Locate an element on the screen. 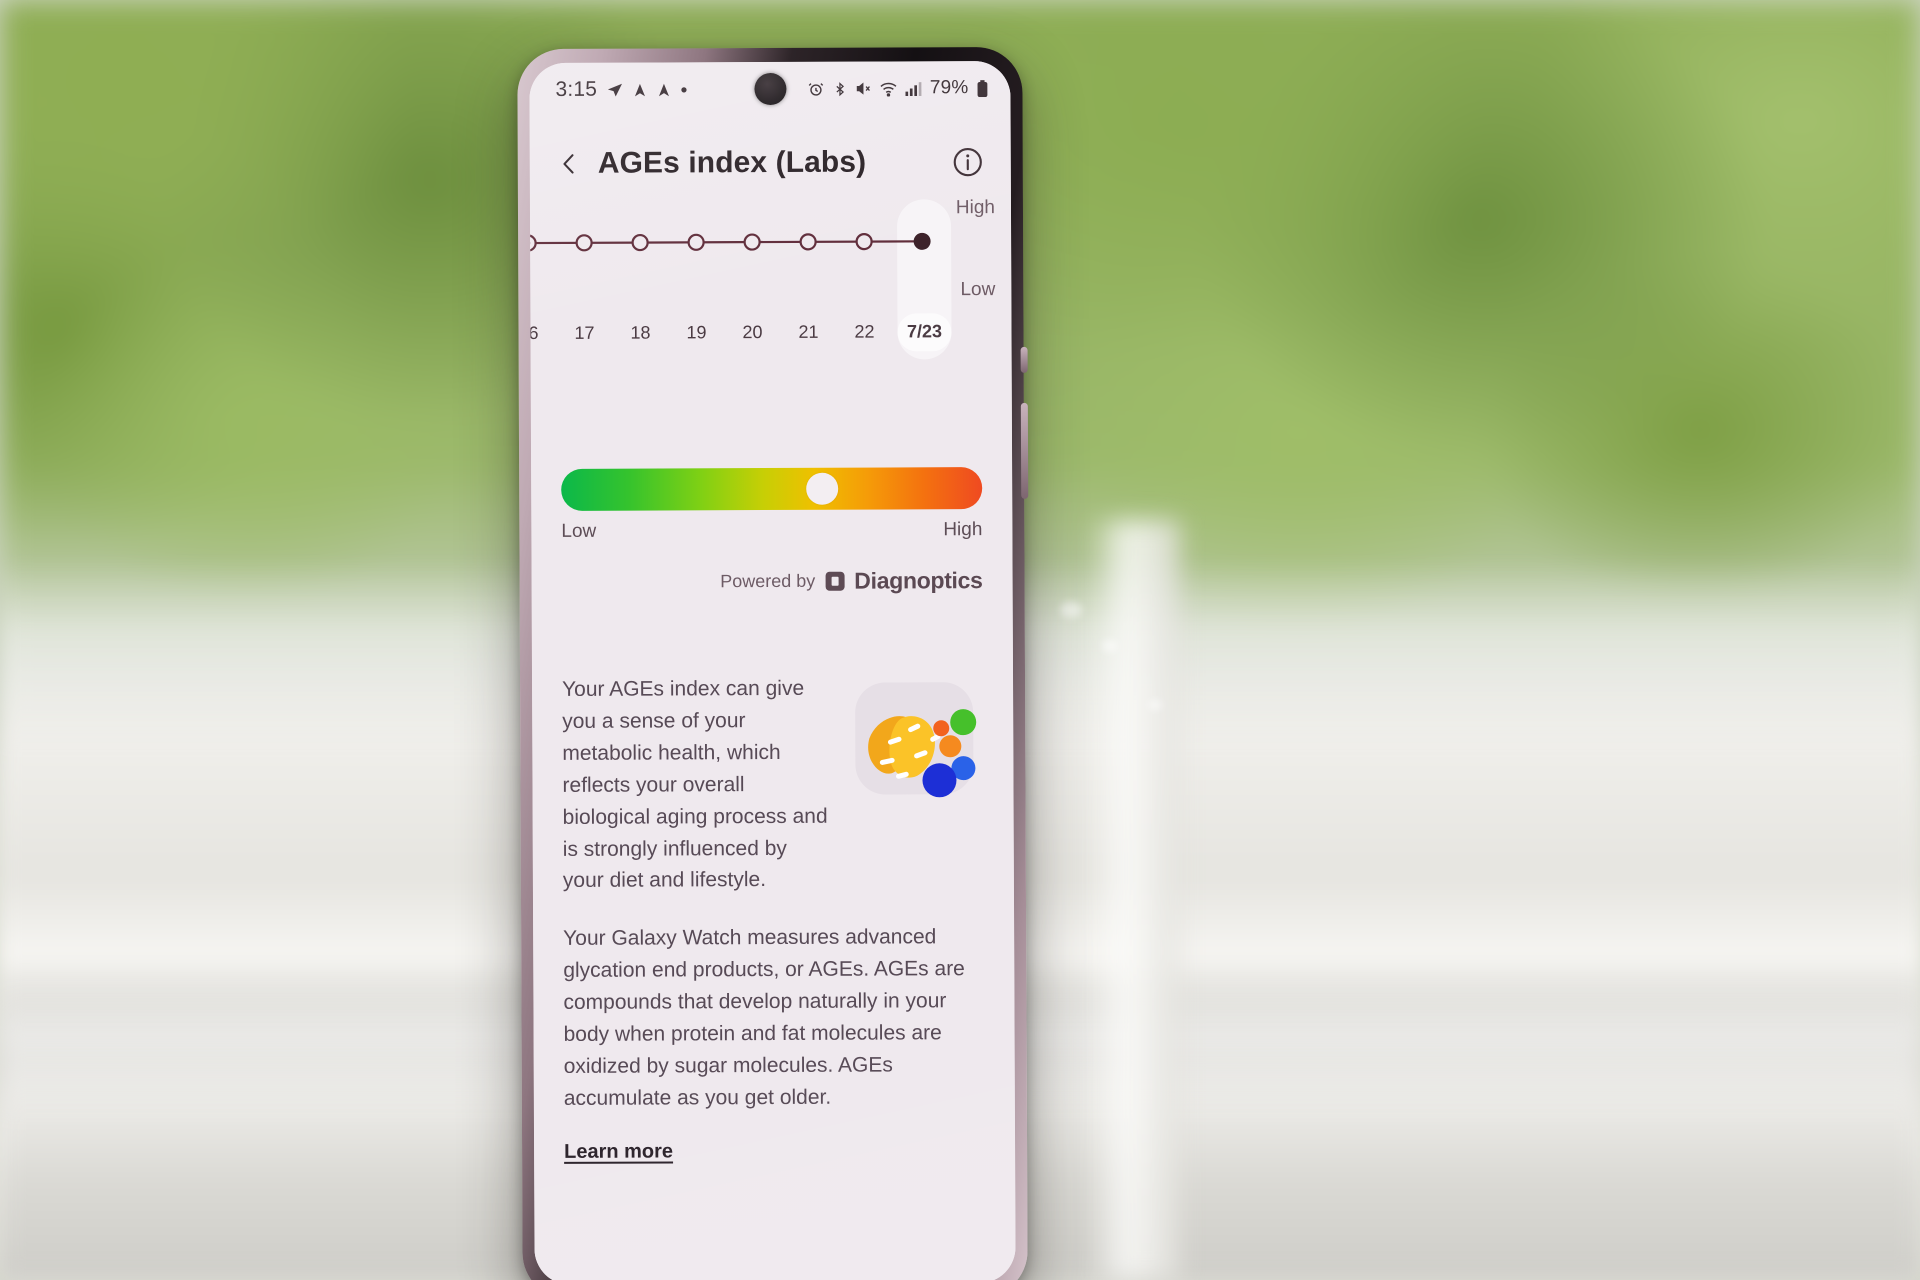 This screenshot has height=1280, width=1920. side-button-volume is located at coordinates (1024, 450).